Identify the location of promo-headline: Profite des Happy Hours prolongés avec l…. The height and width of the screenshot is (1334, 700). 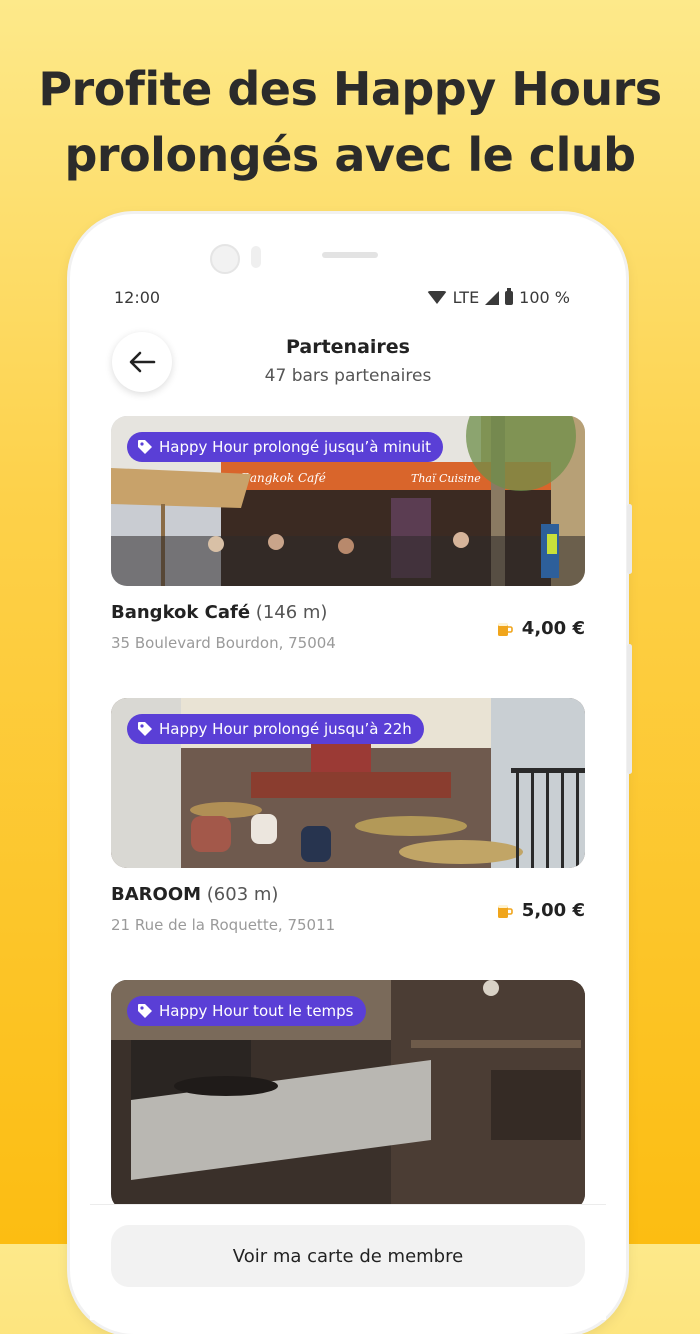
(350, 122).